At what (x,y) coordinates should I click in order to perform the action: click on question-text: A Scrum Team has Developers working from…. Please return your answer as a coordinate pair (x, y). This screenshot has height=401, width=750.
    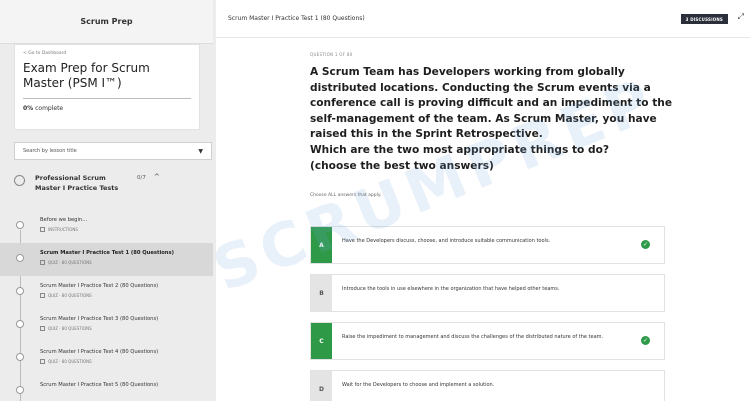
    Looking at the image, I should click on (491, 119).